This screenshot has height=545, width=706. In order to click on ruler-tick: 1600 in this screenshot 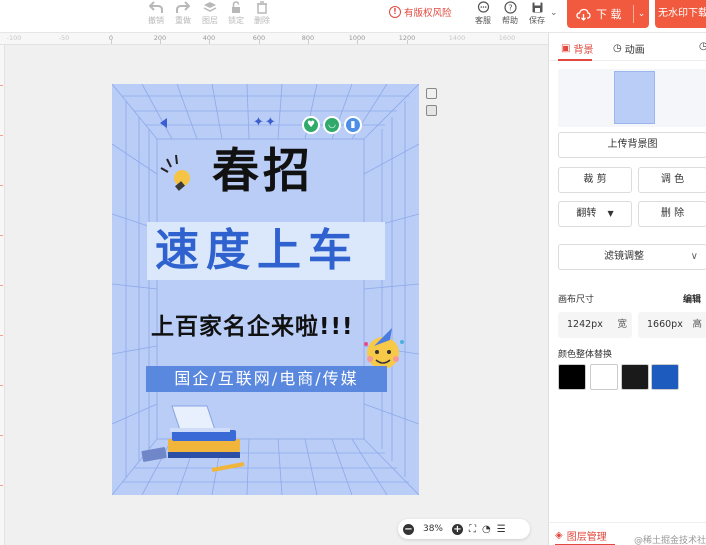, I will do `click(507, 38)`.